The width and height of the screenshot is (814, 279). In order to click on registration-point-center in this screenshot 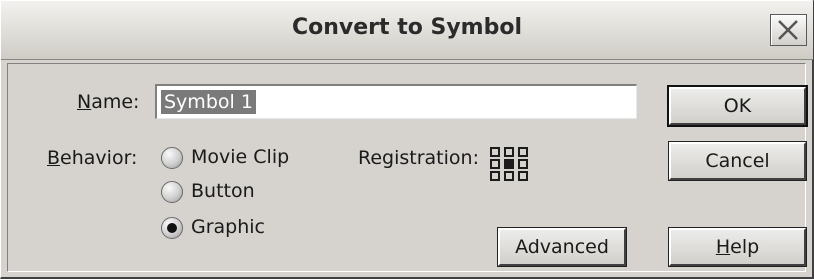, I will do `click(509, 164)`.